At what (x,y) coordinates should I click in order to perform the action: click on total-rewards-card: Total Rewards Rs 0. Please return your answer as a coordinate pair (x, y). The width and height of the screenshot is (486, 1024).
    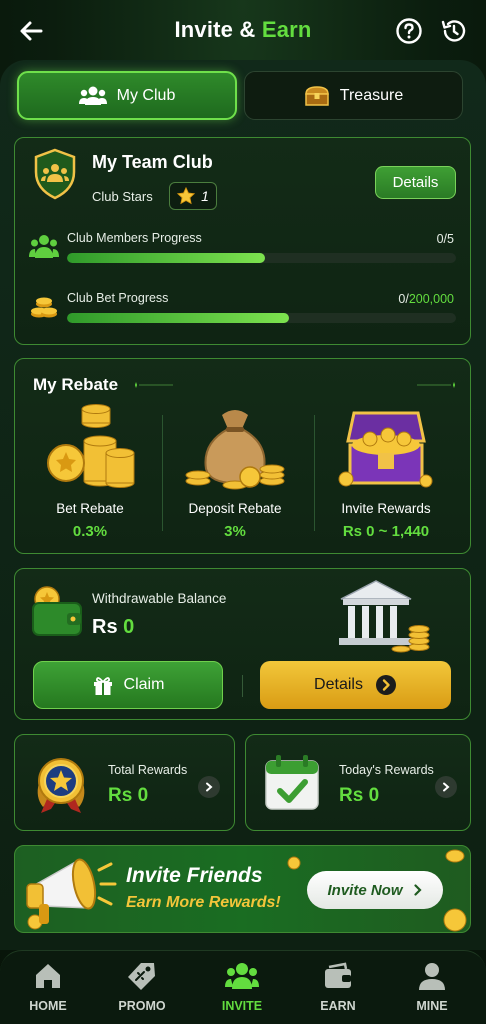
    Looking at the image, I should click on (124, 782).